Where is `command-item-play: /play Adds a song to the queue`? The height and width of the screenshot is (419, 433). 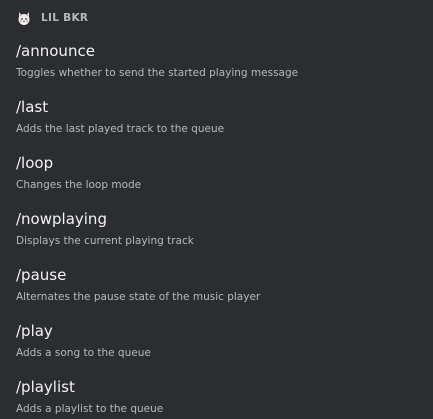
command-item-play: /play Adds a song to the queue is located at coordinates (221, 341).